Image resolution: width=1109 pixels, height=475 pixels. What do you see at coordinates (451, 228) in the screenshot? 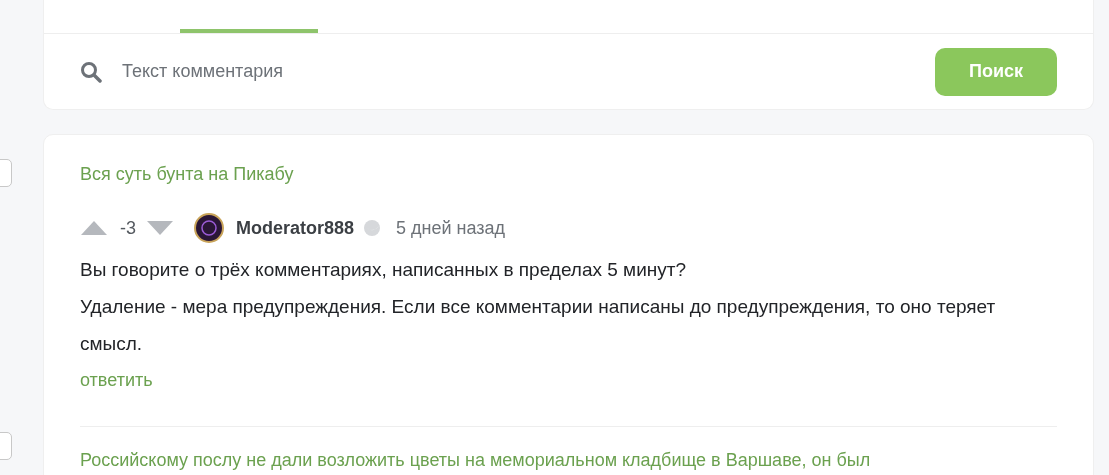
I see `comment-time: 5 дней назад` at bounding box center [451, 228].